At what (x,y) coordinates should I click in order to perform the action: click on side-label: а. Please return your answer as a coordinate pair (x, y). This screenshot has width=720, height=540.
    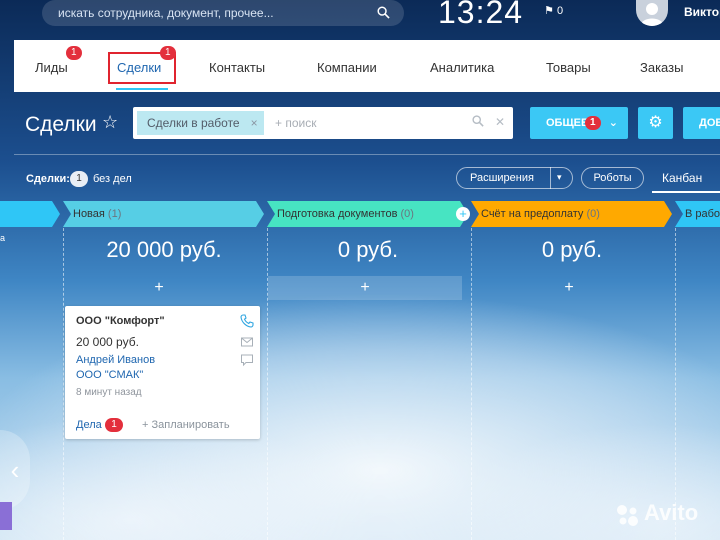
    Looking at the image, I should click on (3, 238).